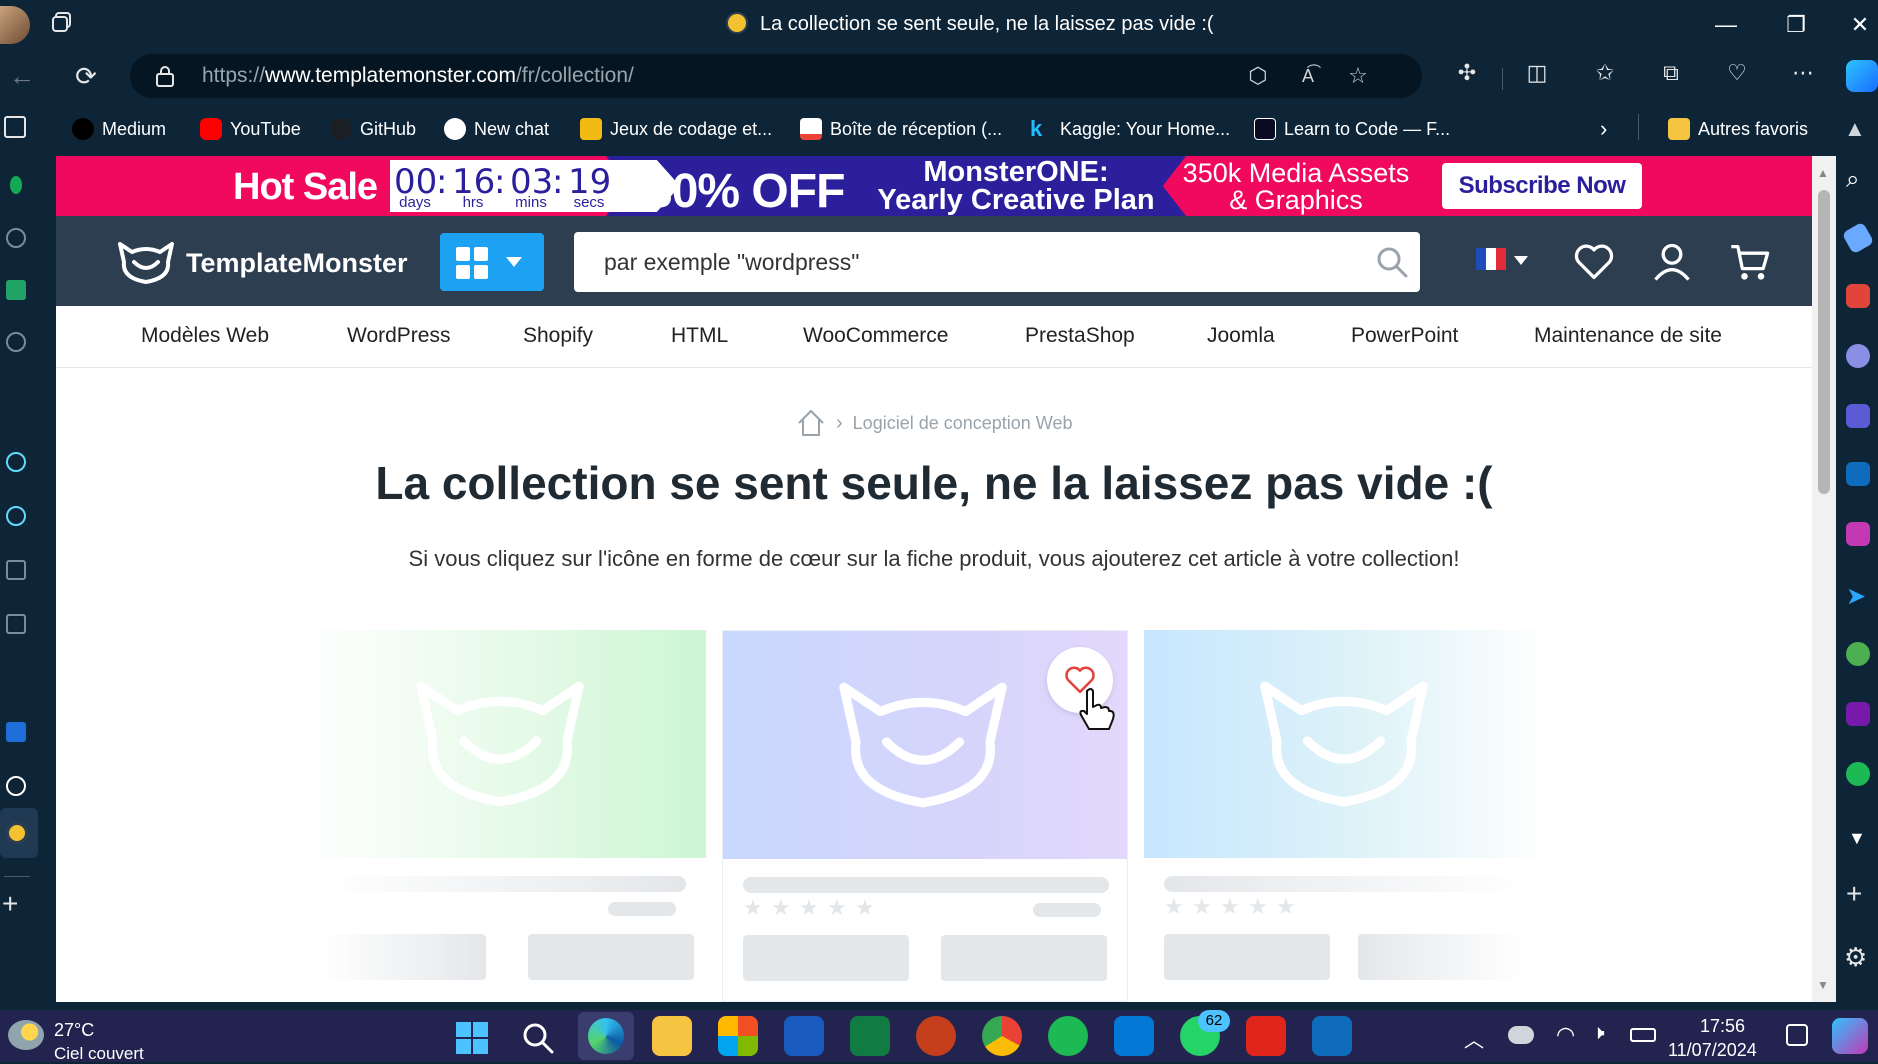  Describe the element at coordinates (1862, 76) in the screenshot. I see `copilot-icon` at that location.